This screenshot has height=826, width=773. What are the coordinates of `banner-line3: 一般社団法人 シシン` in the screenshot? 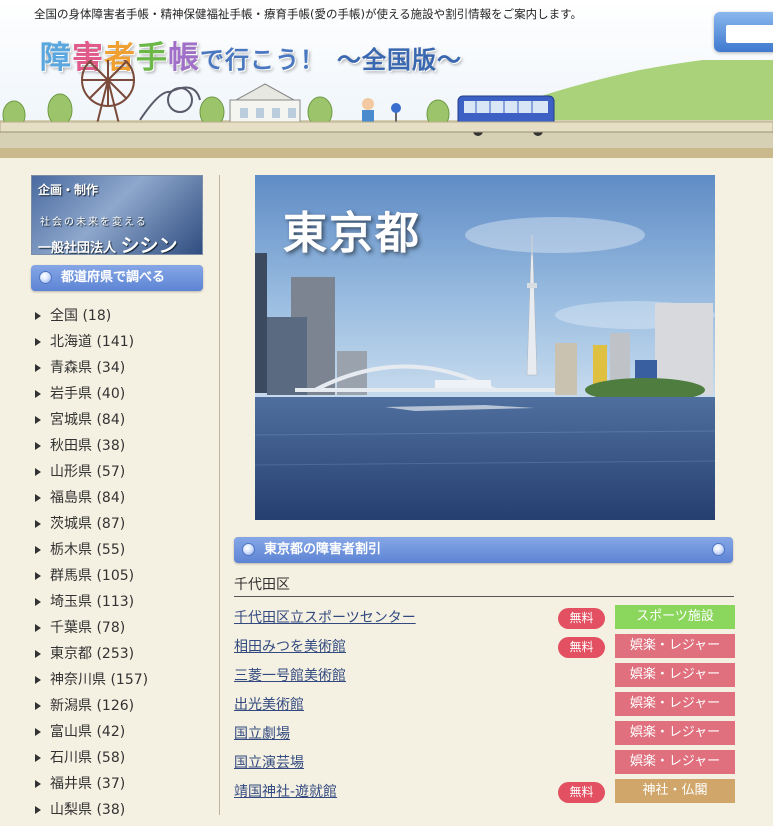 It's located at (108, 243).